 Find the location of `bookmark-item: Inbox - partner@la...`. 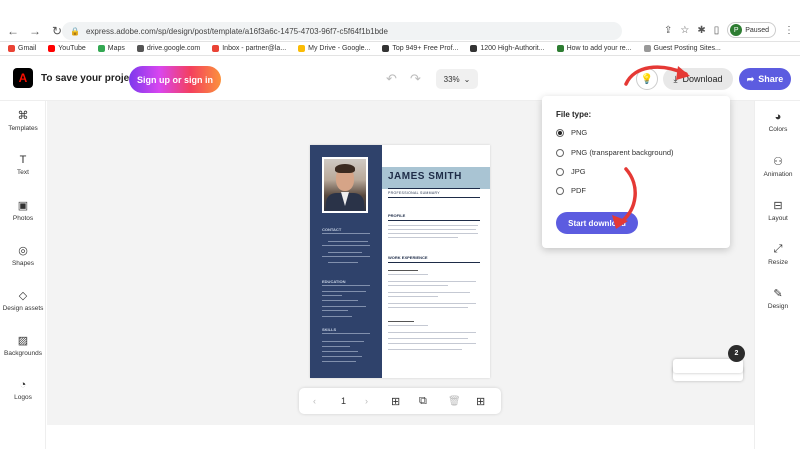

bookmark-item: Inbox - partner@la... is located at coordinates (249, 48).